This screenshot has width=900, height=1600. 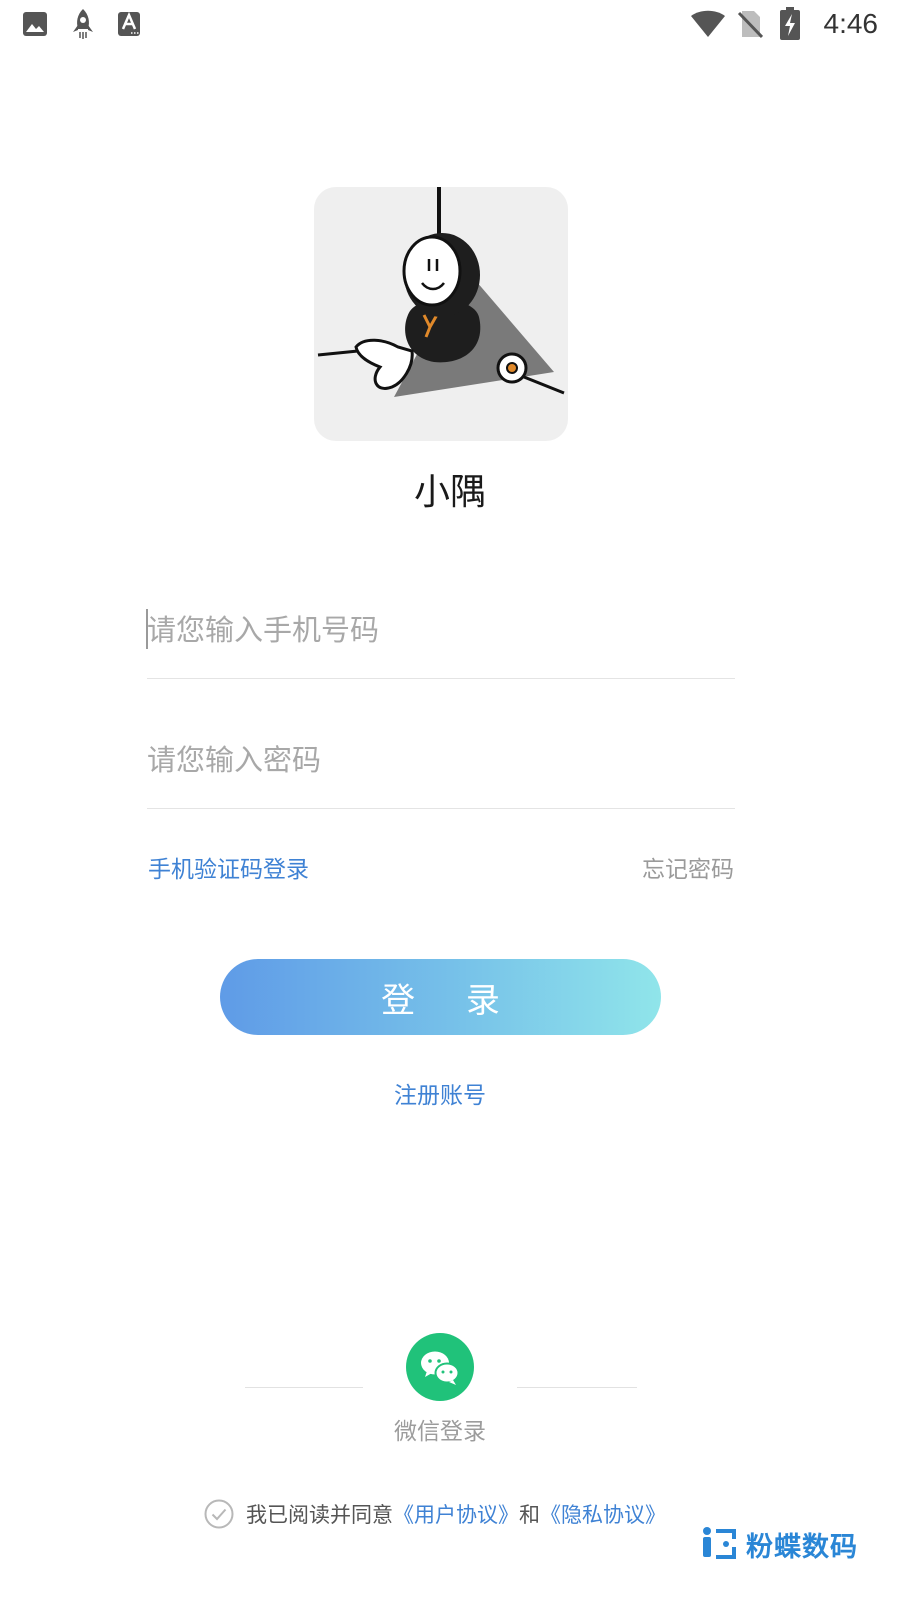 I want to click on agreement-prefix: 我已阅读并同意, so click(x=319, y=1515).